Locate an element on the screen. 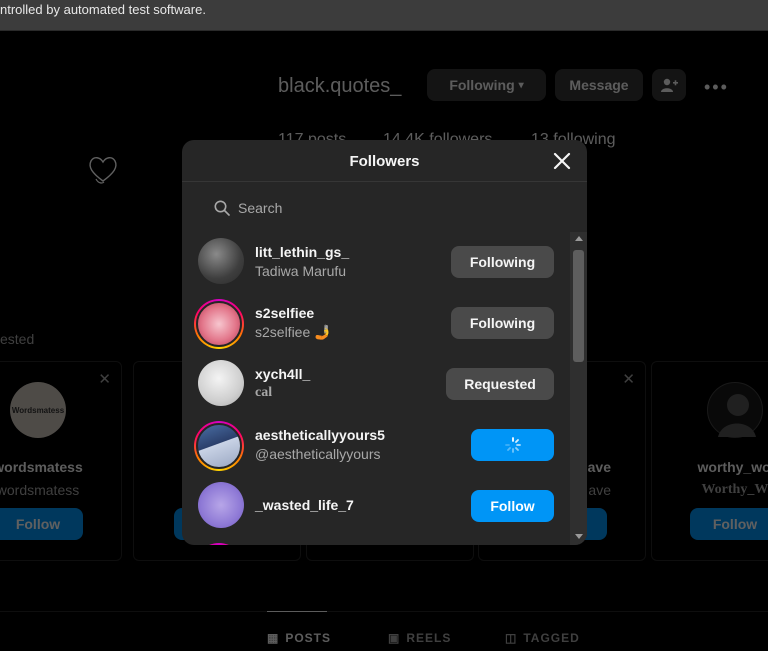 Image resolution: width=768 pixels, height=651 pixels. person-silhouette-icon is located at coordinates (737, 415).